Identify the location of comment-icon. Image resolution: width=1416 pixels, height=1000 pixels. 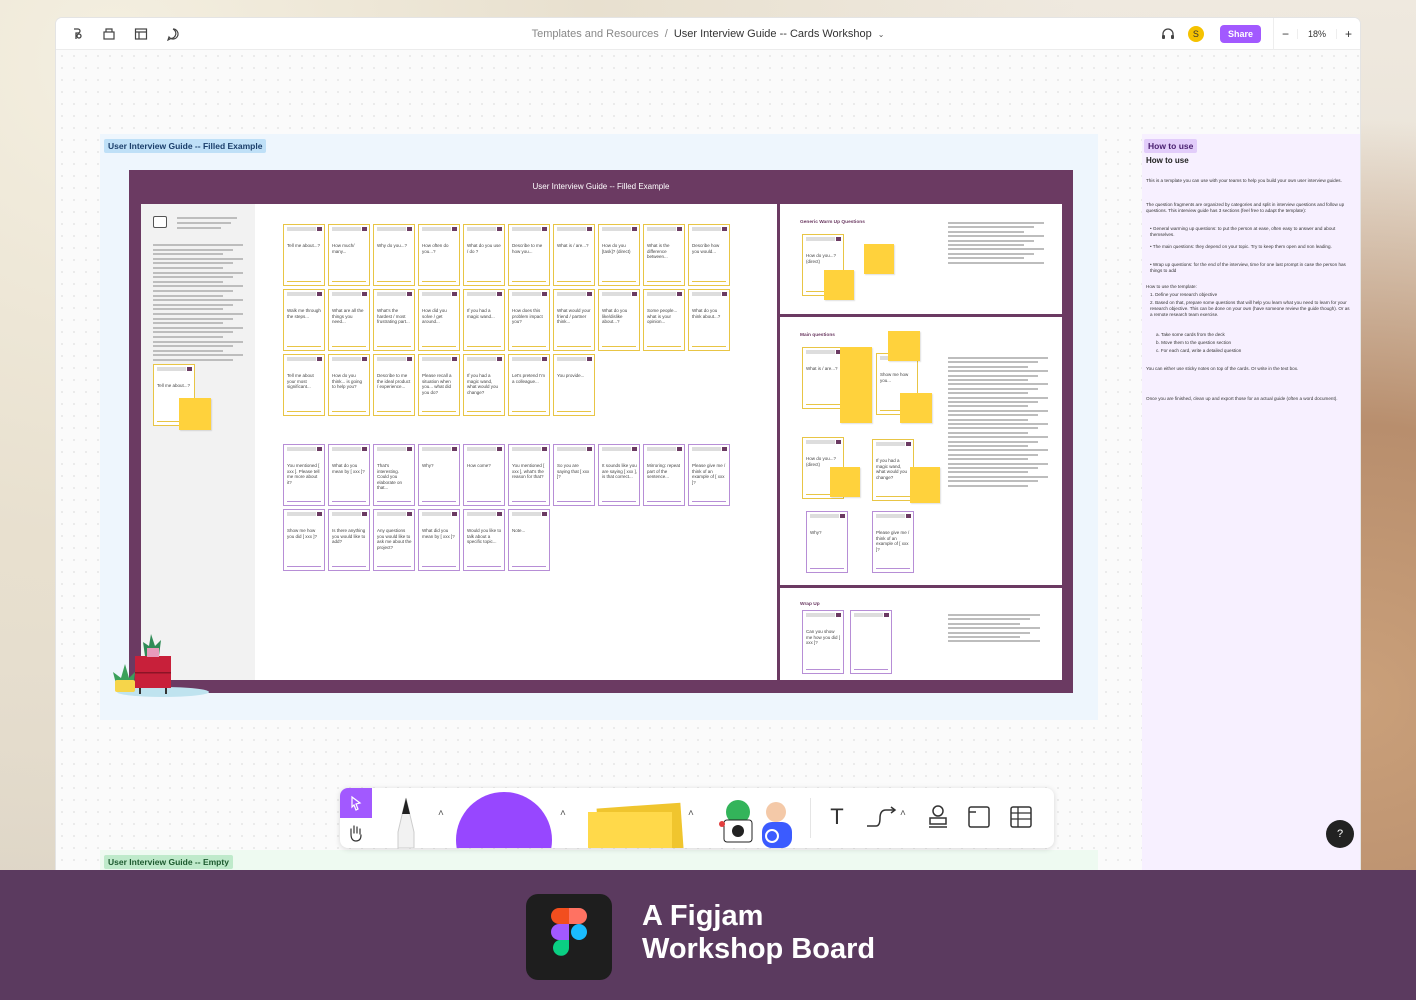
(173, 34).